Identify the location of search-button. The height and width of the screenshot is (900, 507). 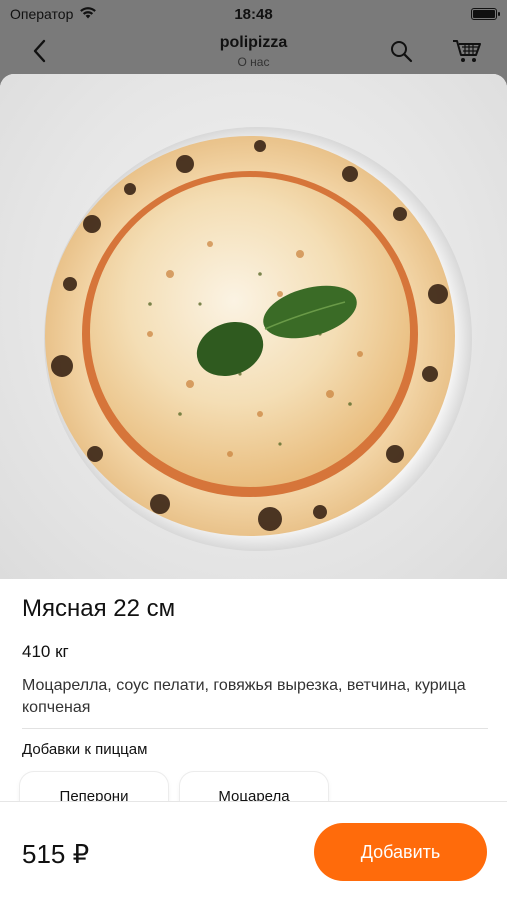
(401, 51).